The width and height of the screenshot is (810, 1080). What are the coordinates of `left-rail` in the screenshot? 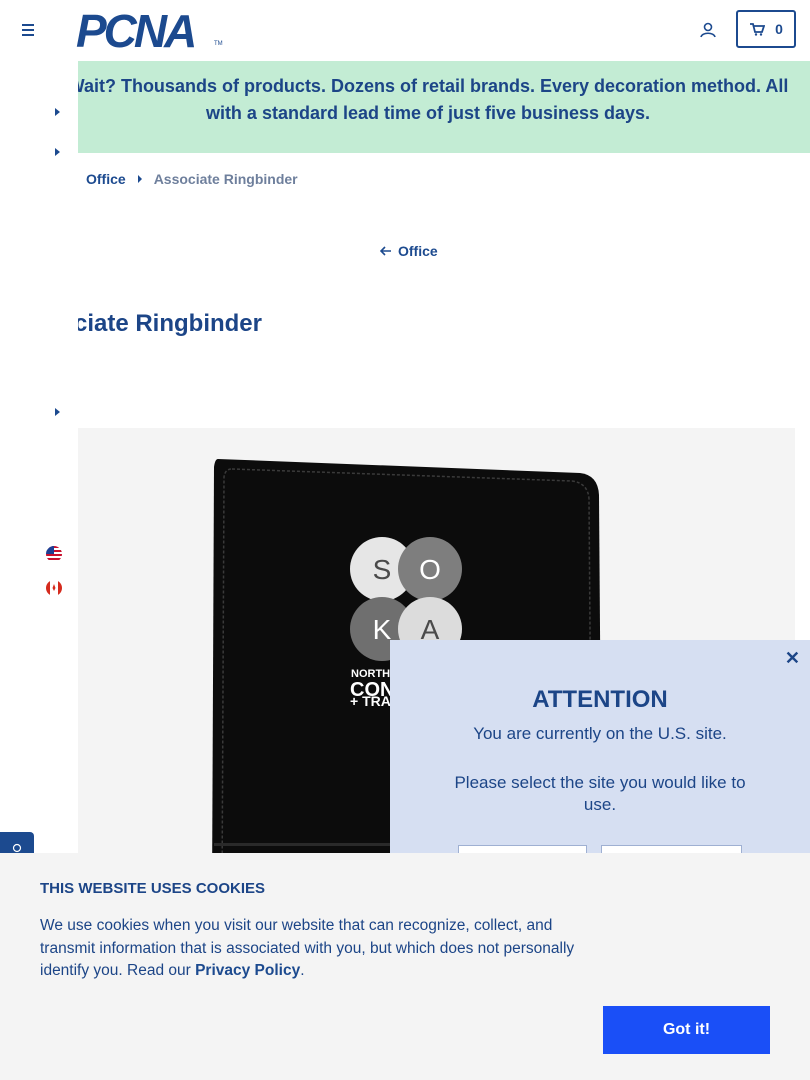 It's located at (39, 470).